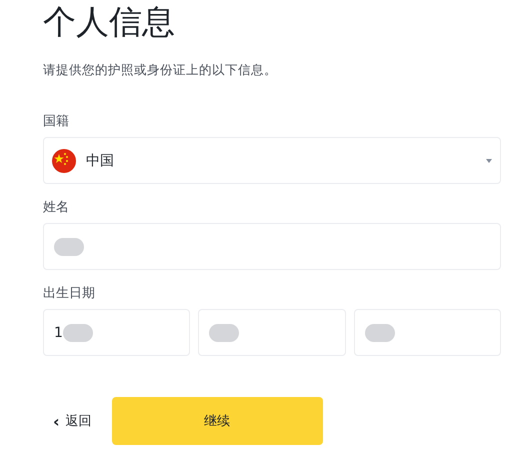 This screenshot has height=464, width=514. I want to click on continue-button: 继续, so click(217, 421).